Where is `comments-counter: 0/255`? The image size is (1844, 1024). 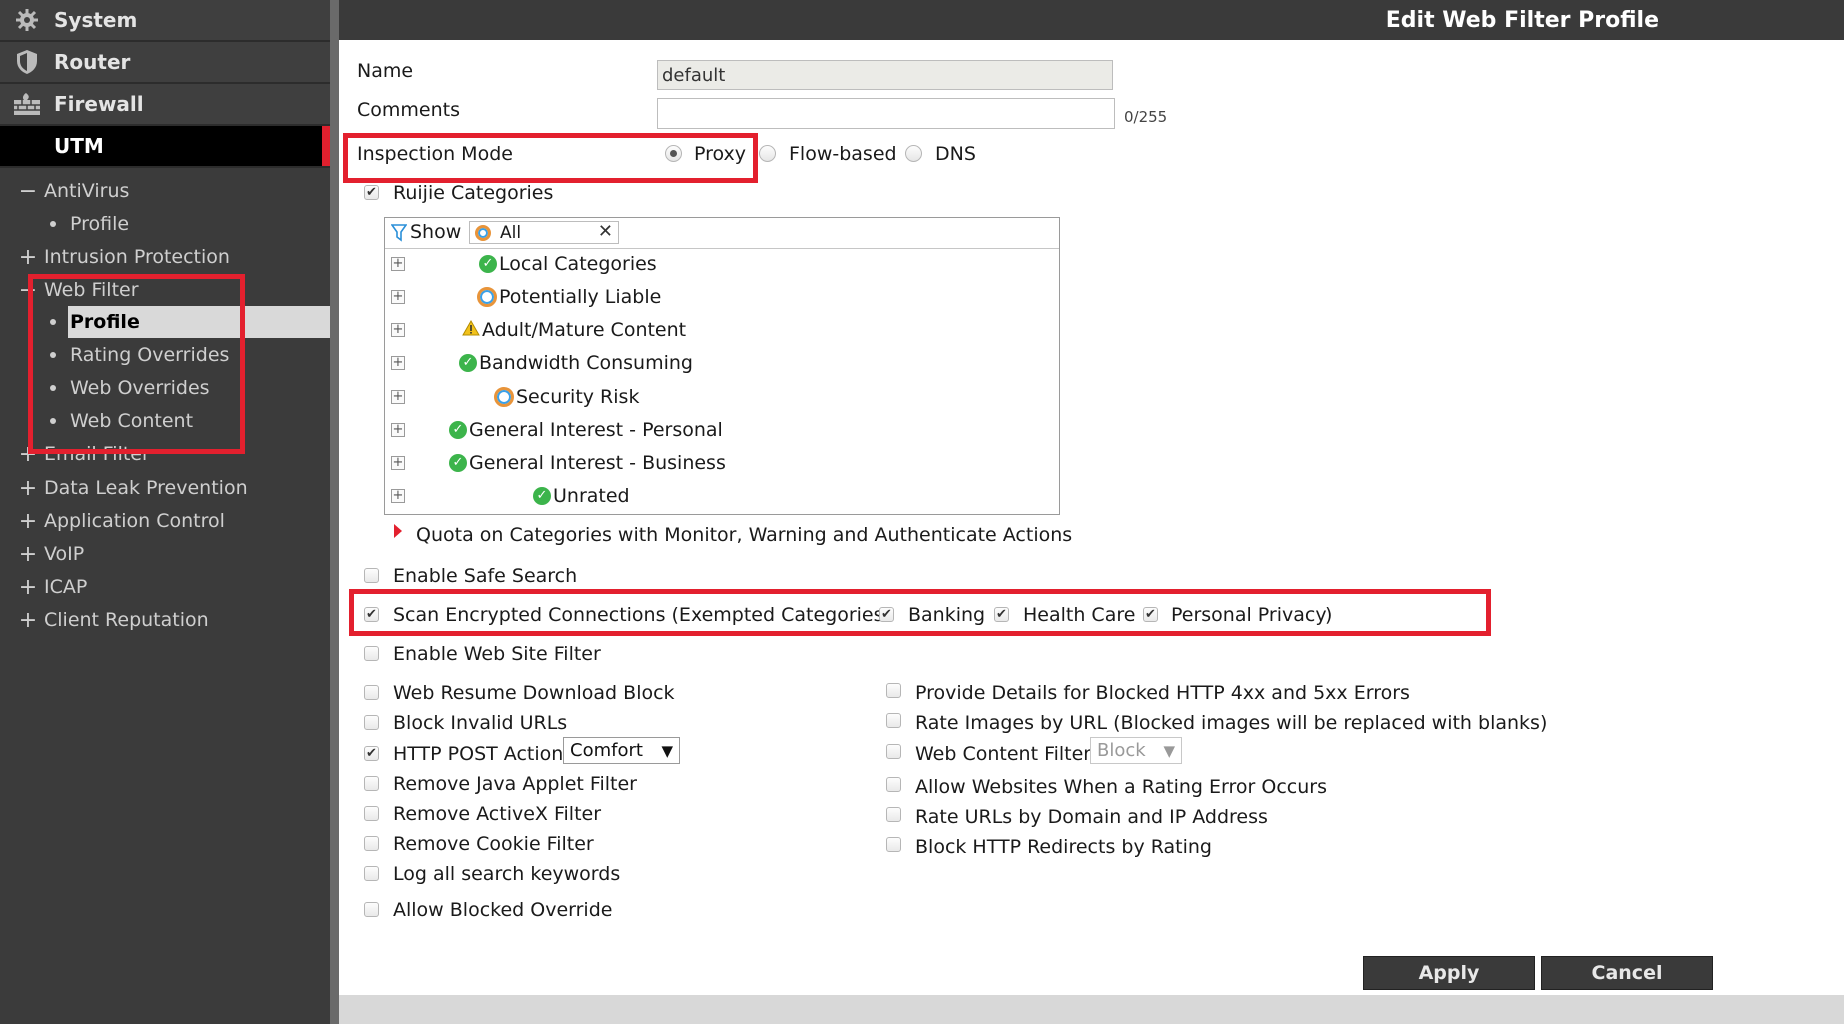 comments-counter: 0/255 is located at coordinates (1146, 117).